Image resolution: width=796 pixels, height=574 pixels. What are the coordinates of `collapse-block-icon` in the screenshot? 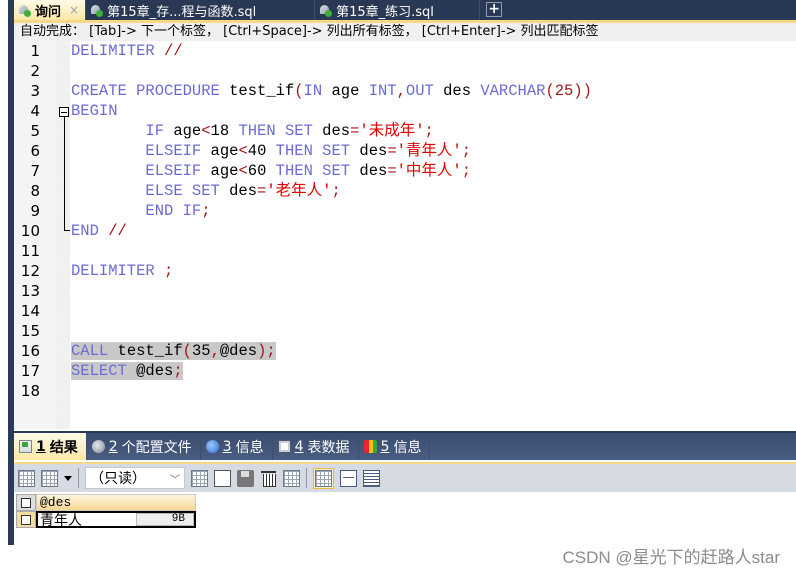 It's located at (64, 112).